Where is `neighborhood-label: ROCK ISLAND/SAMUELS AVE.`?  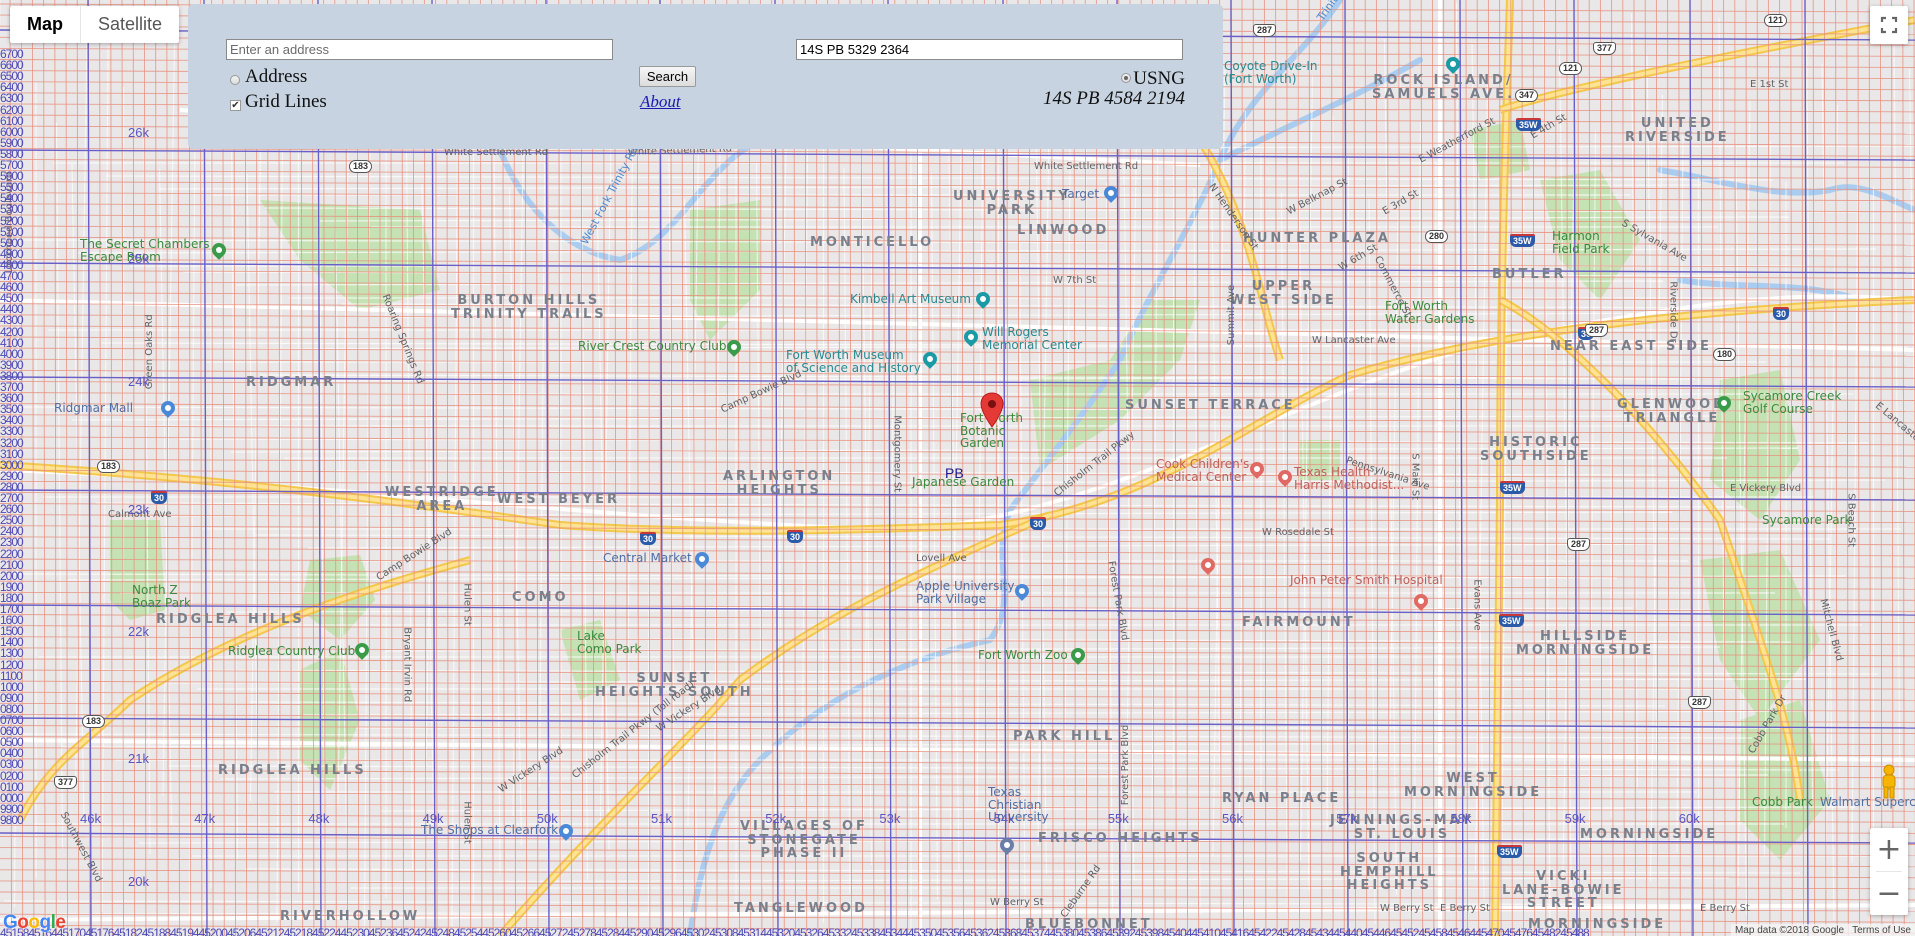 neighborhood-label: ROCK ISLAND/SAMUELS AVE. is located at coordinates (1444, 87).